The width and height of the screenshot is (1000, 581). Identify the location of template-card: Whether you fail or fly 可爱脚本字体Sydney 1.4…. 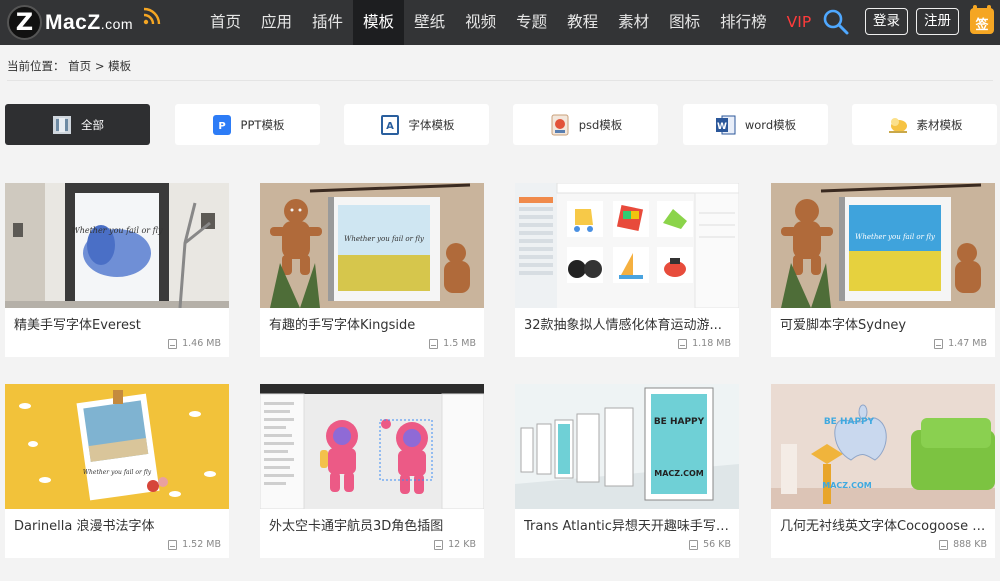
(883, 270).